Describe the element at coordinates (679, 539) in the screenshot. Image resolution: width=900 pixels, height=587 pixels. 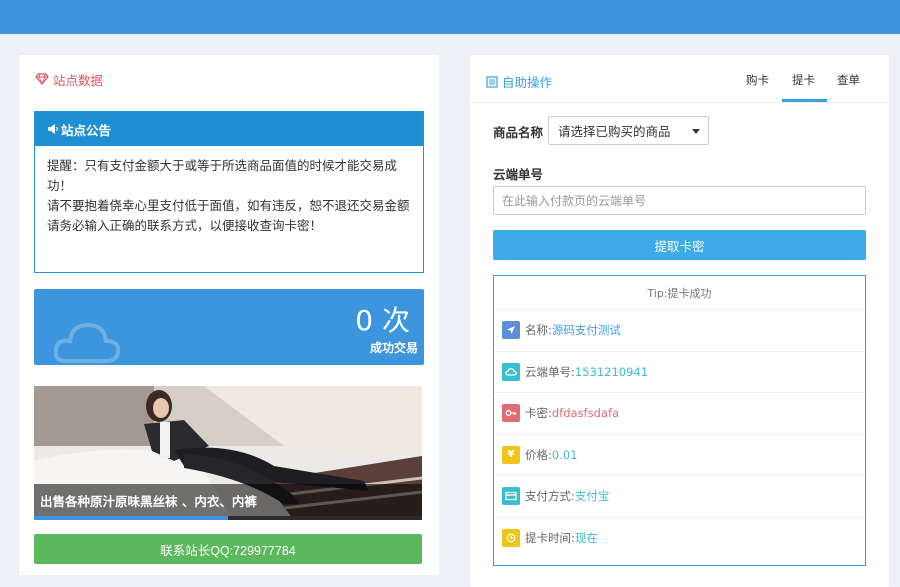
I see `result-row-time: 提卡时间: 现在` at that location.